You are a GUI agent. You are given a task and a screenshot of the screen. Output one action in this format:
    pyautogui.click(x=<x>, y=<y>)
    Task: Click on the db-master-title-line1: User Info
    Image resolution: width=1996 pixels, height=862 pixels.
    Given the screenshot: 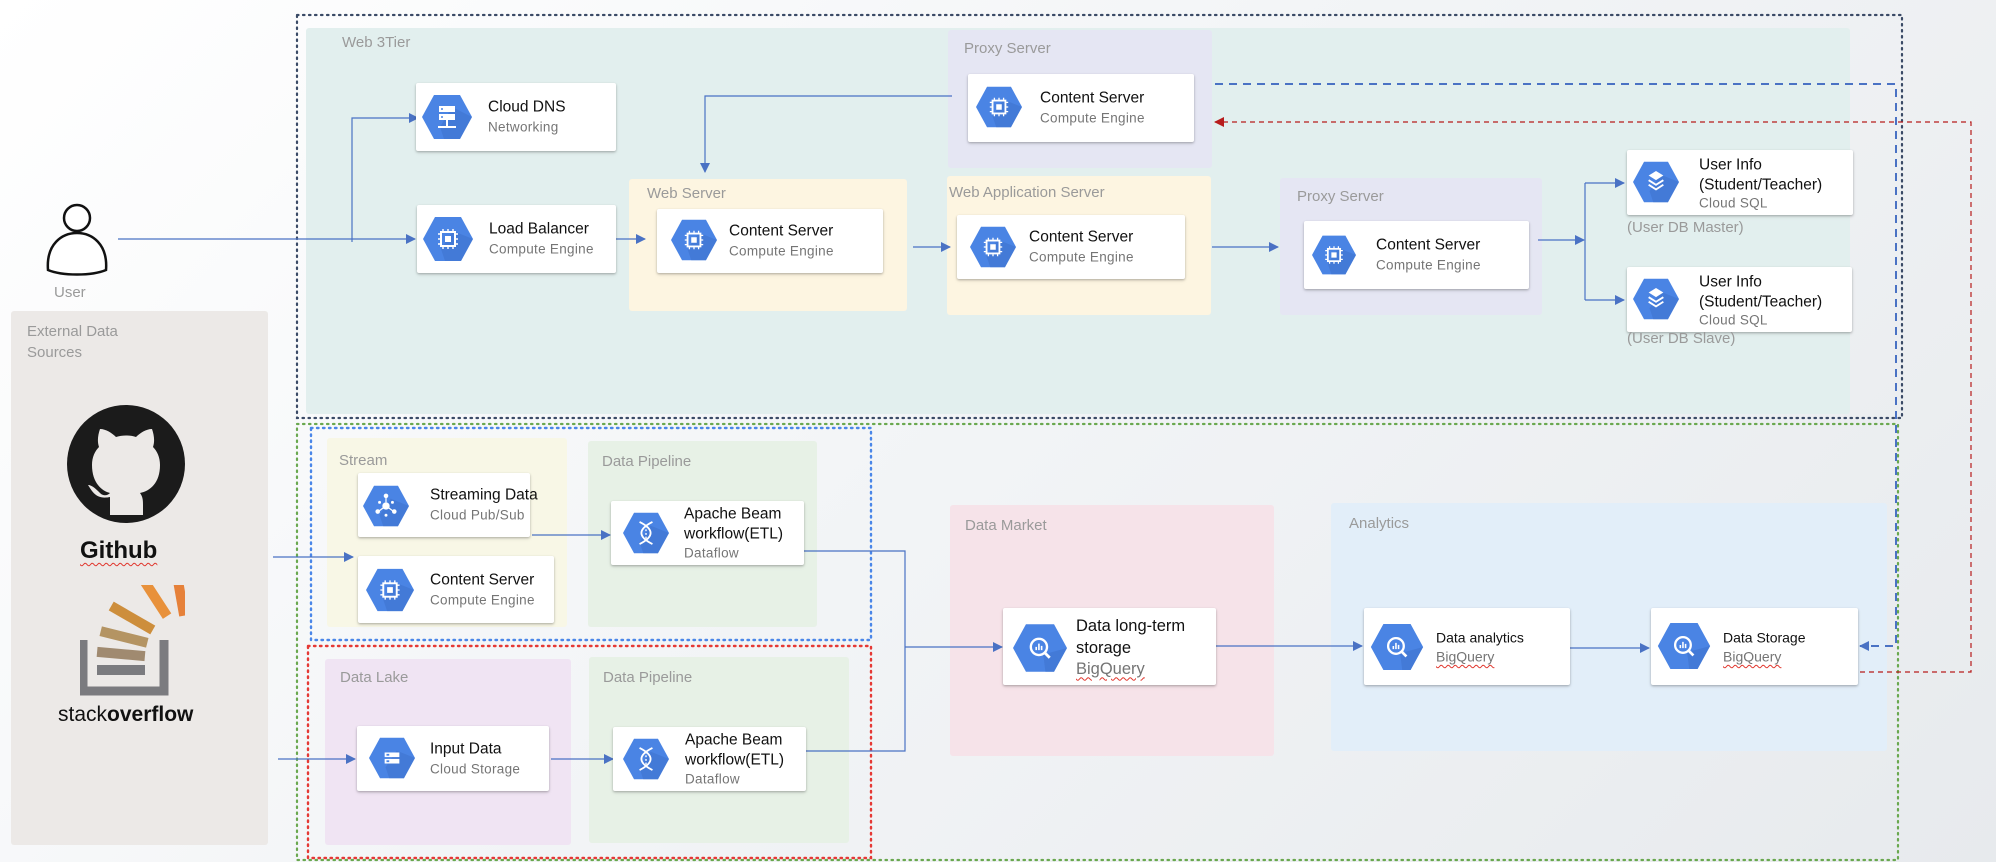 What is the action you would take?
    pyautogui.click(x=1730, y=164)
    